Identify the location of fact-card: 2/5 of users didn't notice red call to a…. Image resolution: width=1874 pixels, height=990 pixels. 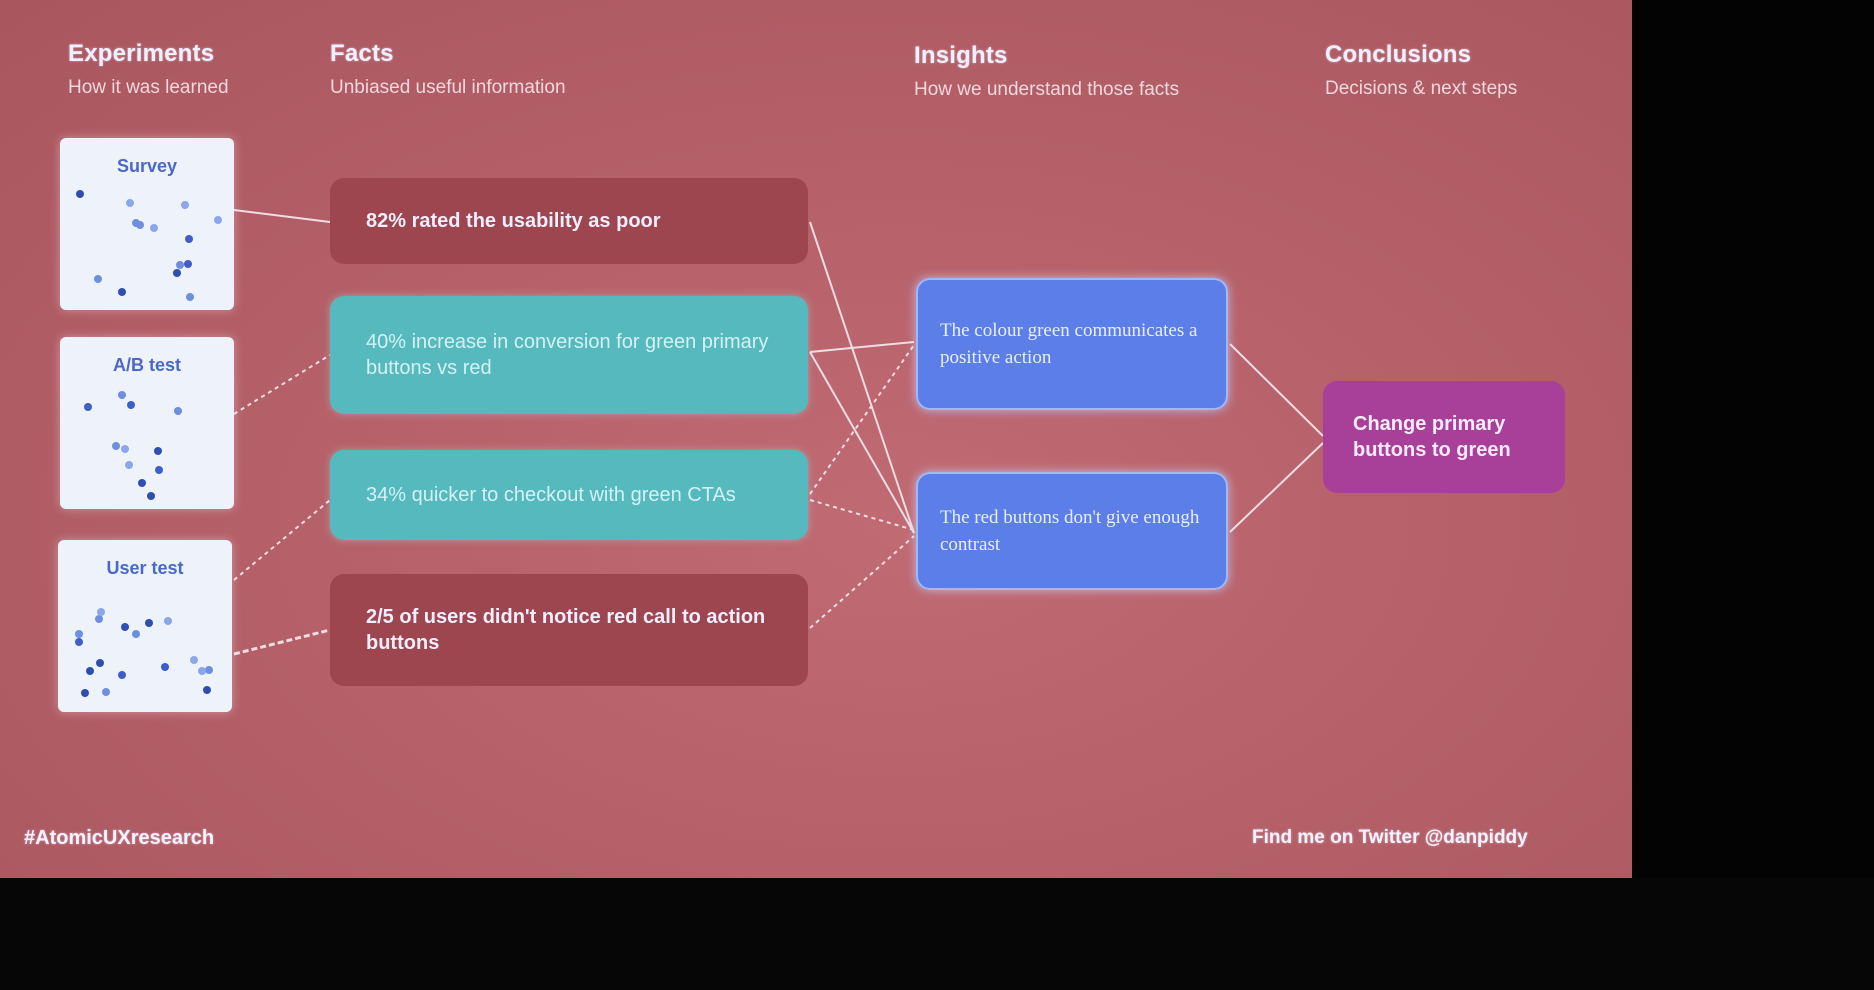
(569, 630).